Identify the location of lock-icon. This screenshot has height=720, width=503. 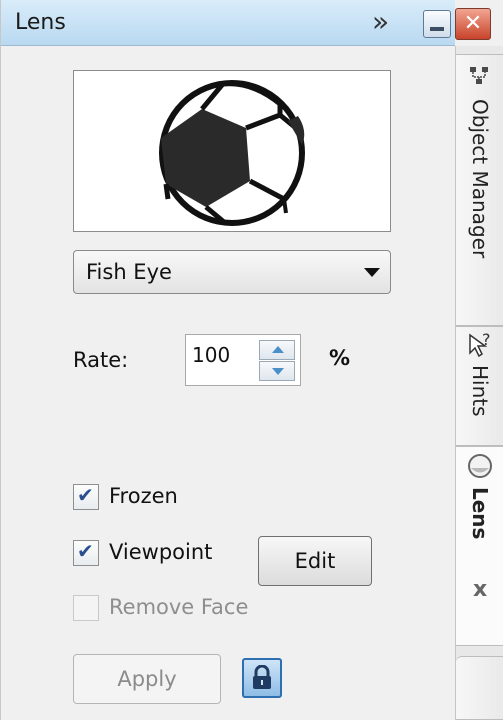
(262, 677).